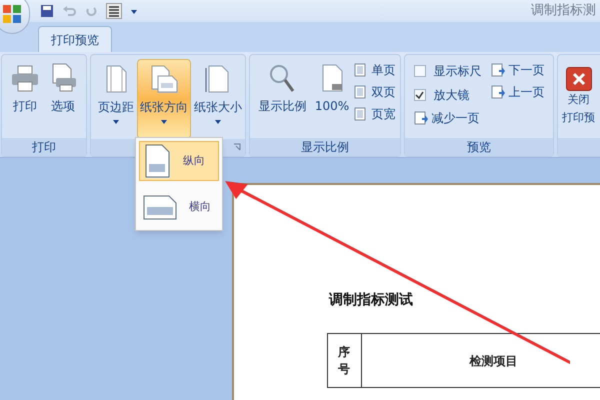 This screenshot has width=600, height=400. I want to click on table-header-cell: 序号, so click(345, 360).